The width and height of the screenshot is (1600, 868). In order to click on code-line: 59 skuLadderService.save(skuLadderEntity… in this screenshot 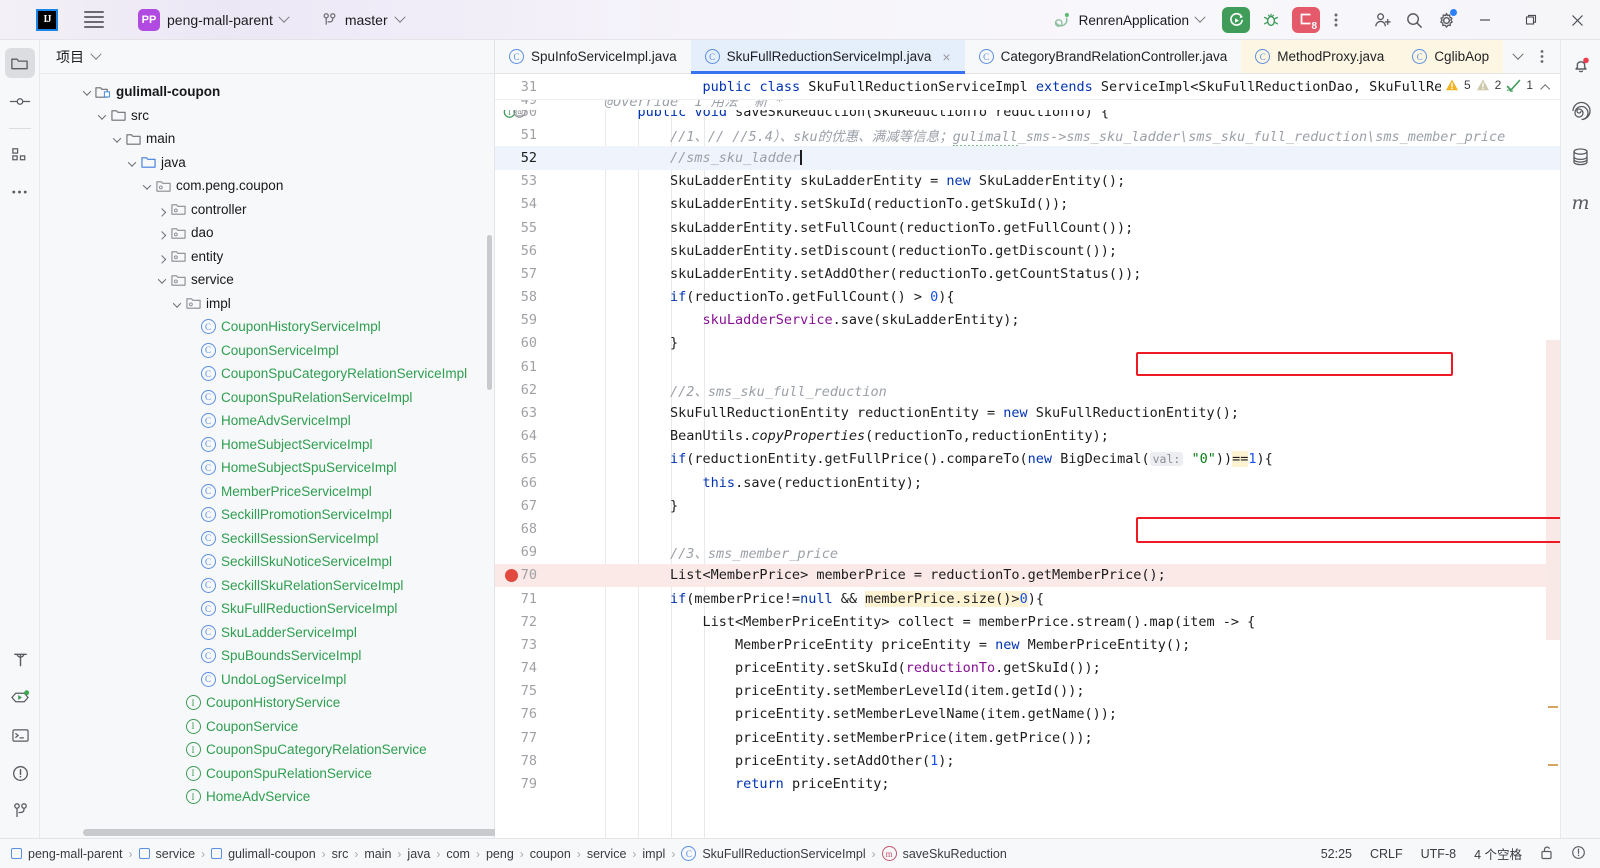, I will do `click(1027, 320)`.